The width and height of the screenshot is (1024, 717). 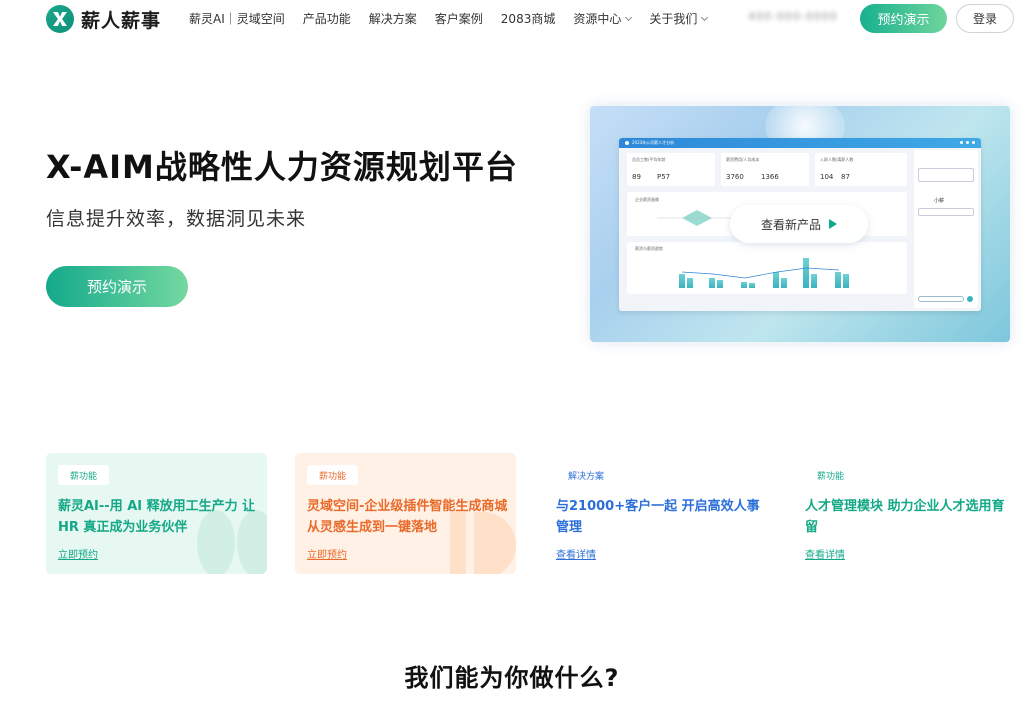 I want to click on view-new-product-label: 查看新产品, so click(x=790, y=224).